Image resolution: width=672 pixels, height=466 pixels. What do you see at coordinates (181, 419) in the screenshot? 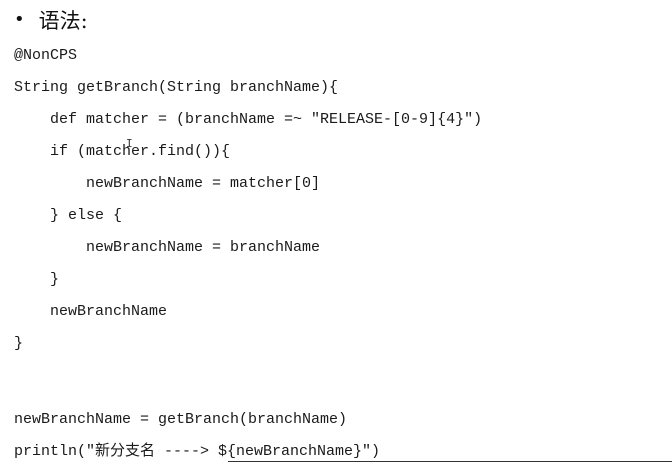
I see `code-line-call: newBranchName = getBranch(branchName)` at bounding box center [181, 419].